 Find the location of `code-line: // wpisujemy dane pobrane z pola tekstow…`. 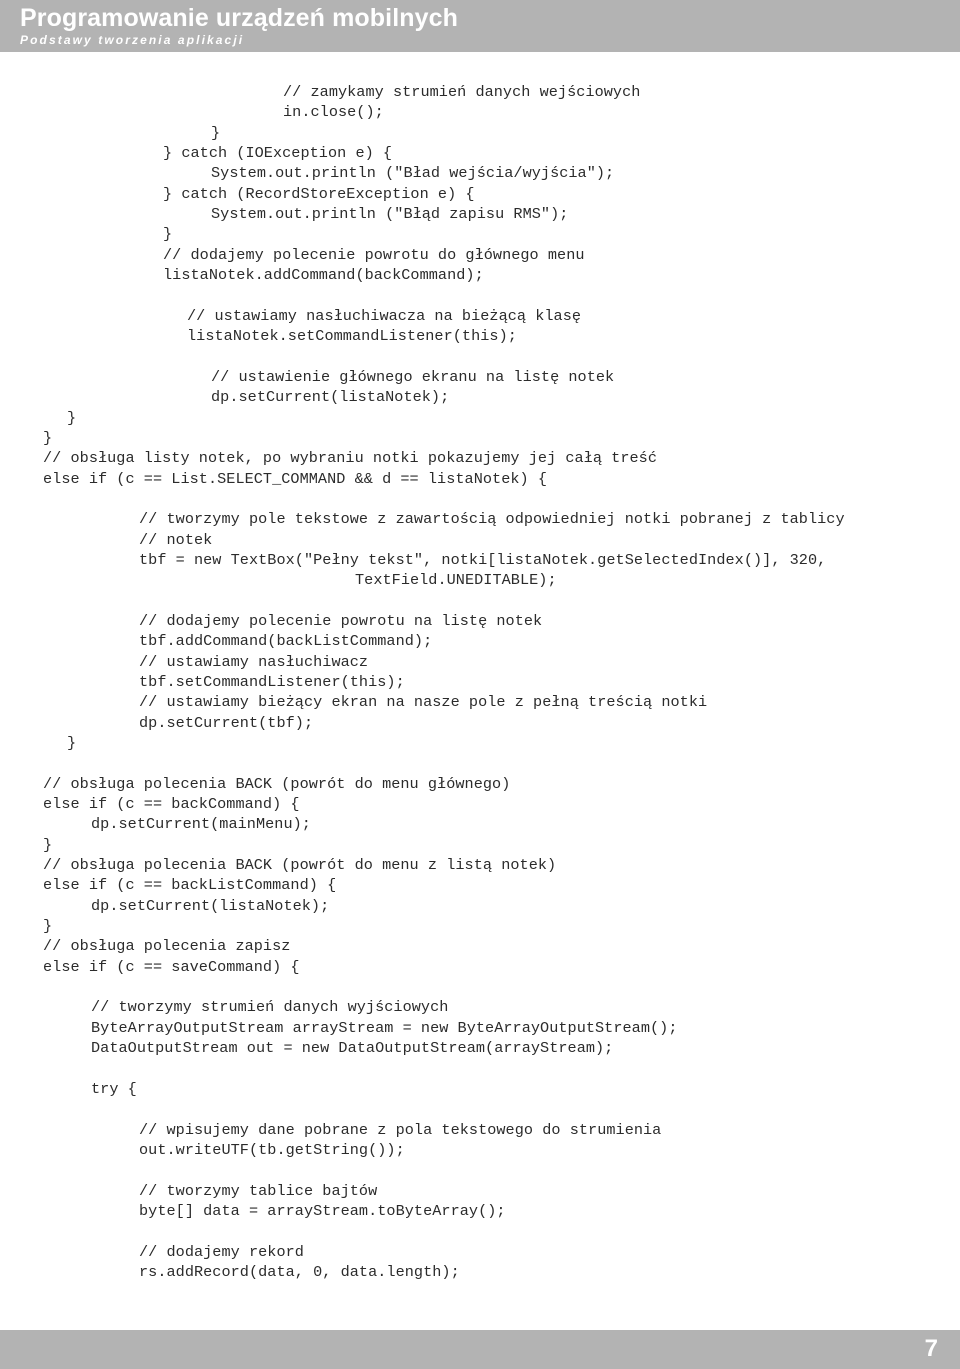

code-line: // wpisujemy dane pobrane z pola tekstow… is located at coordinates (400, 1129).